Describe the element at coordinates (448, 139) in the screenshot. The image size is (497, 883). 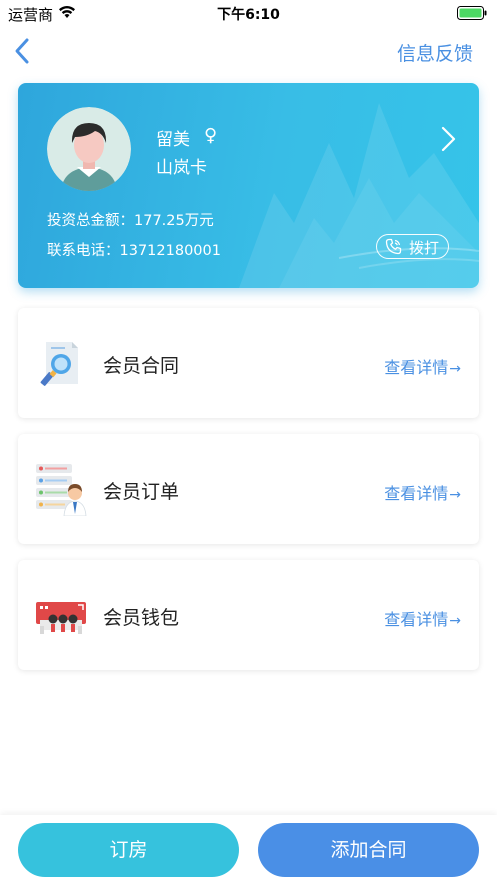
I see `chevron-right-icon` at that location.